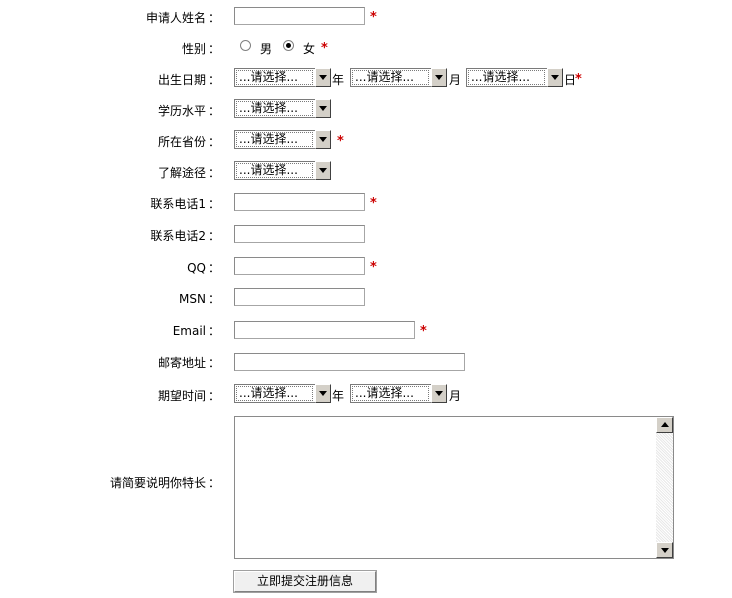  What do you see at coordinates (196, 331) in the screenshot?
I see `email-label: Email：` at bounding box center [196, 331].